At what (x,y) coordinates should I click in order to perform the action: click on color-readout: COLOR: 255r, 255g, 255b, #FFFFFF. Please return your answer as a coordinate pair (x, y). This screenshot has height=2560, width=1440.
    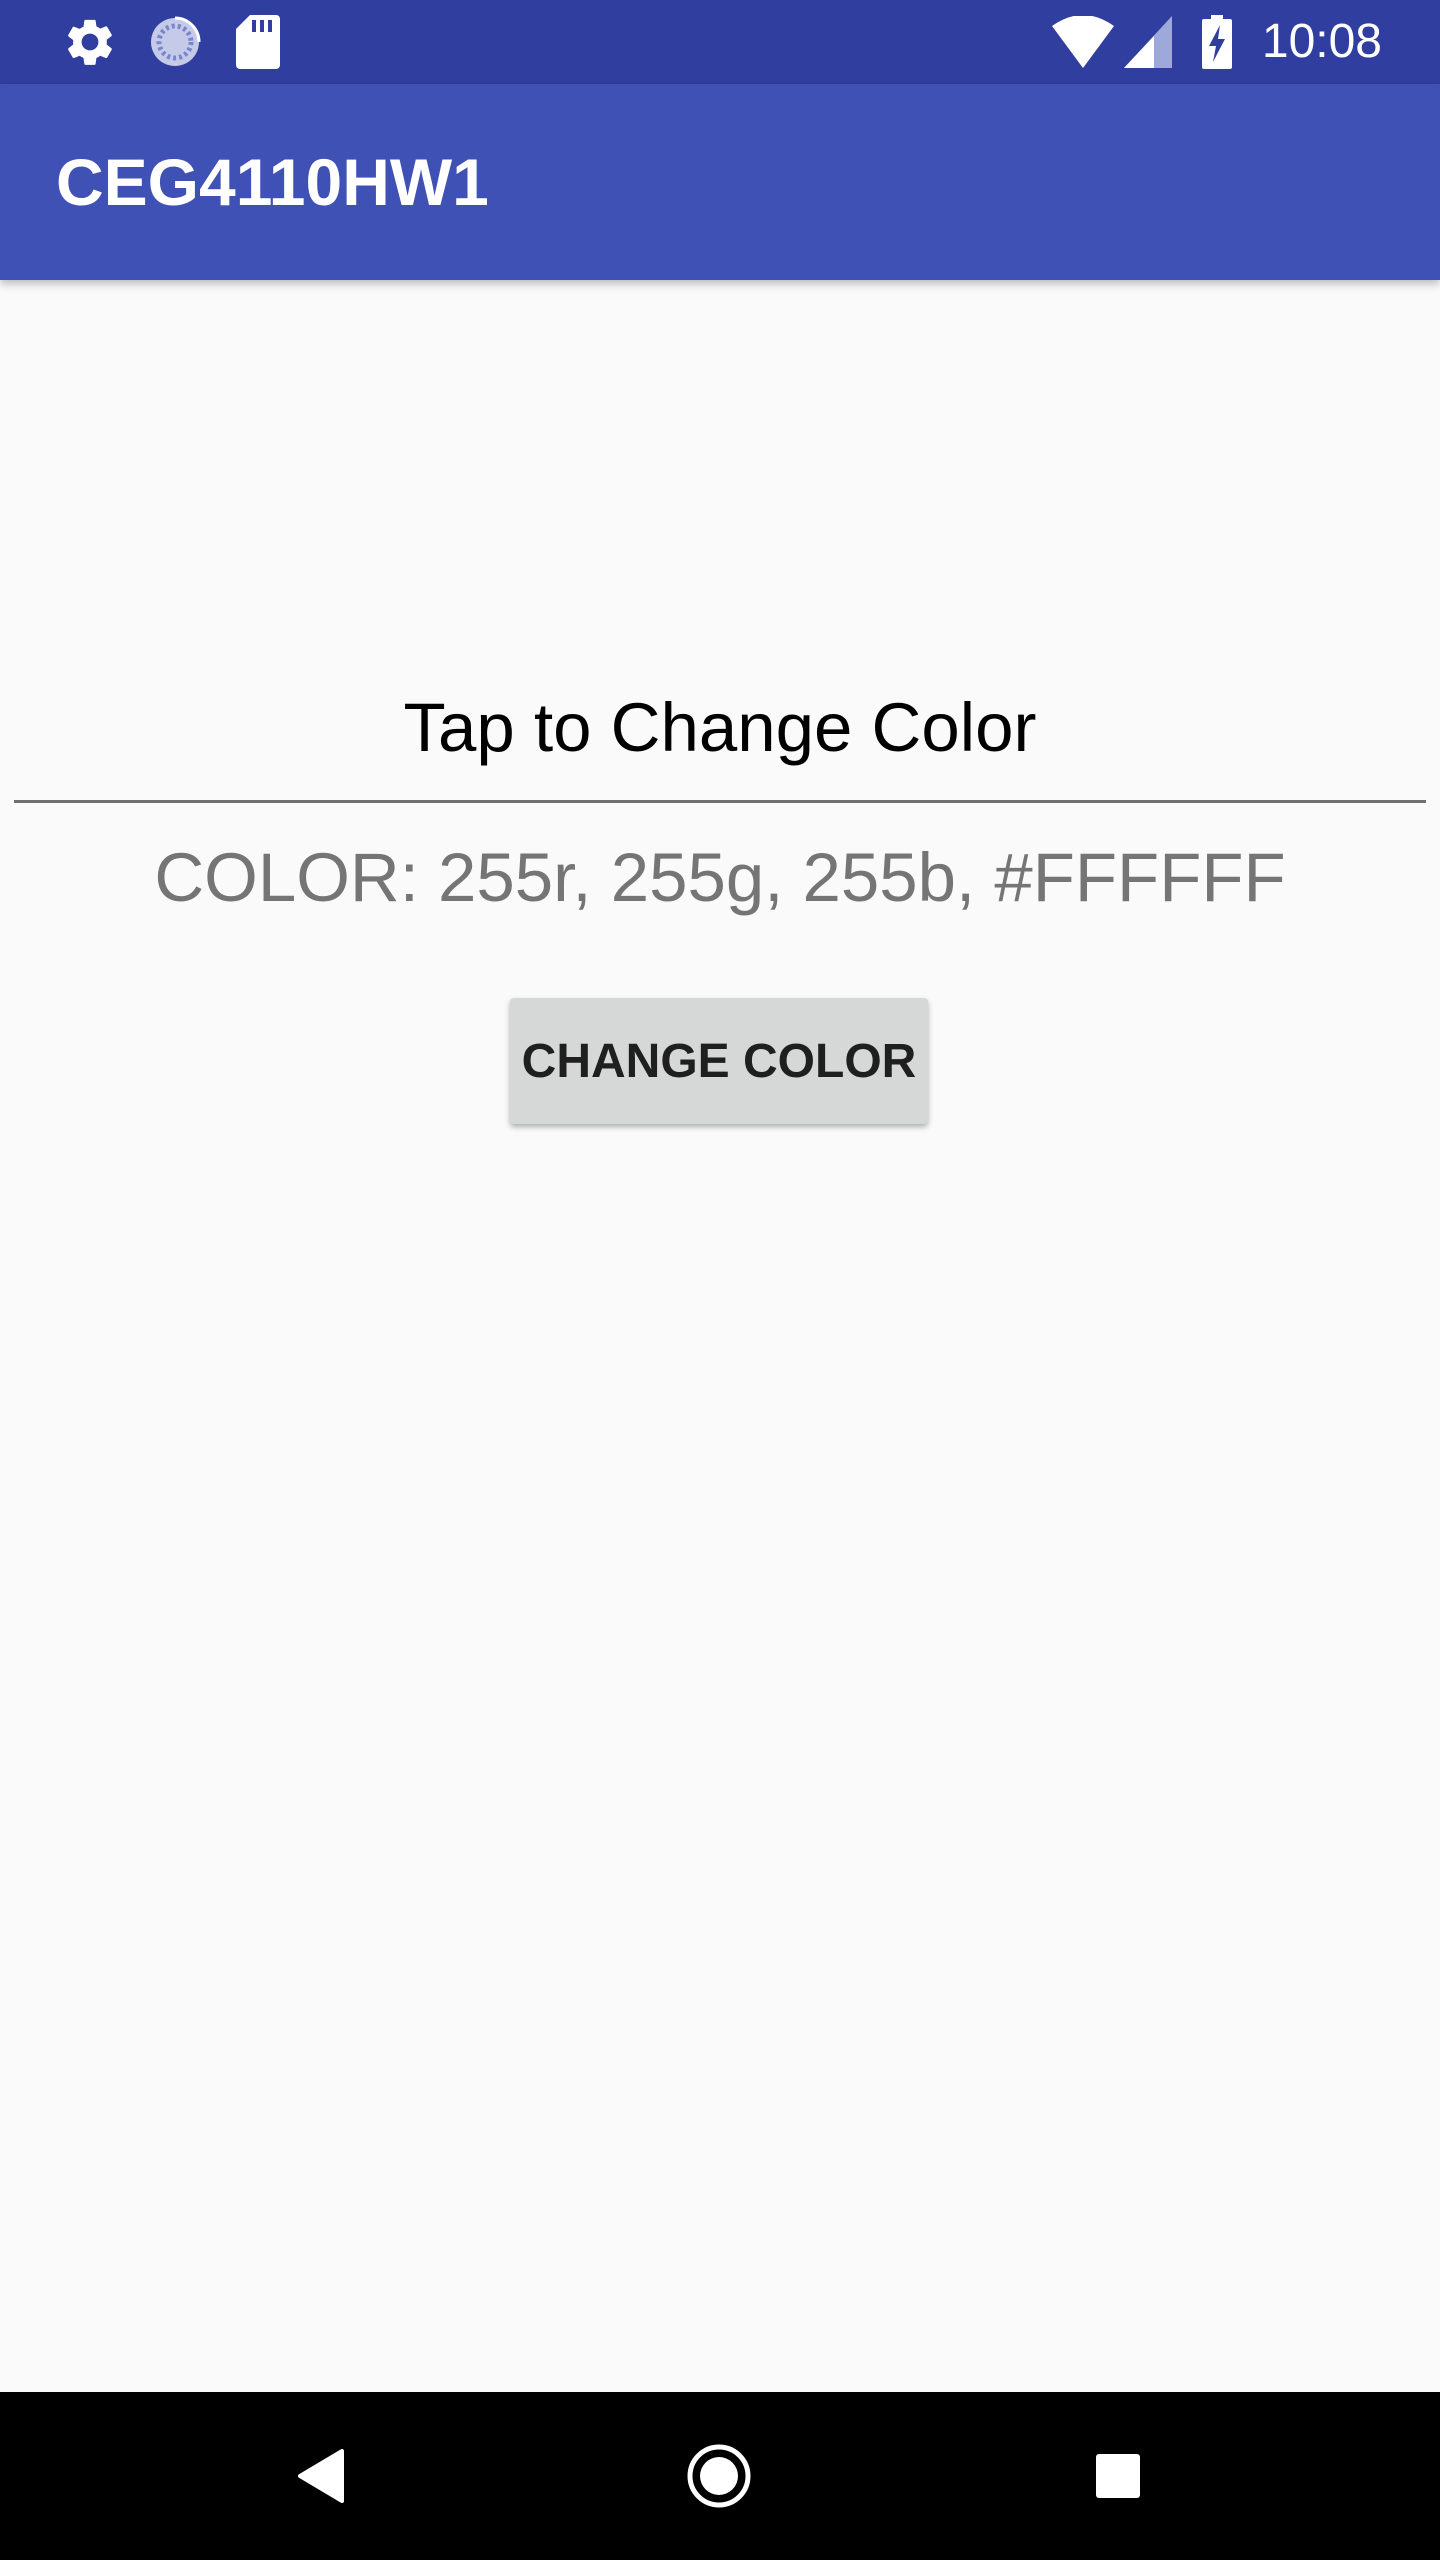
    Looking at the image, I should click on (720, 877).